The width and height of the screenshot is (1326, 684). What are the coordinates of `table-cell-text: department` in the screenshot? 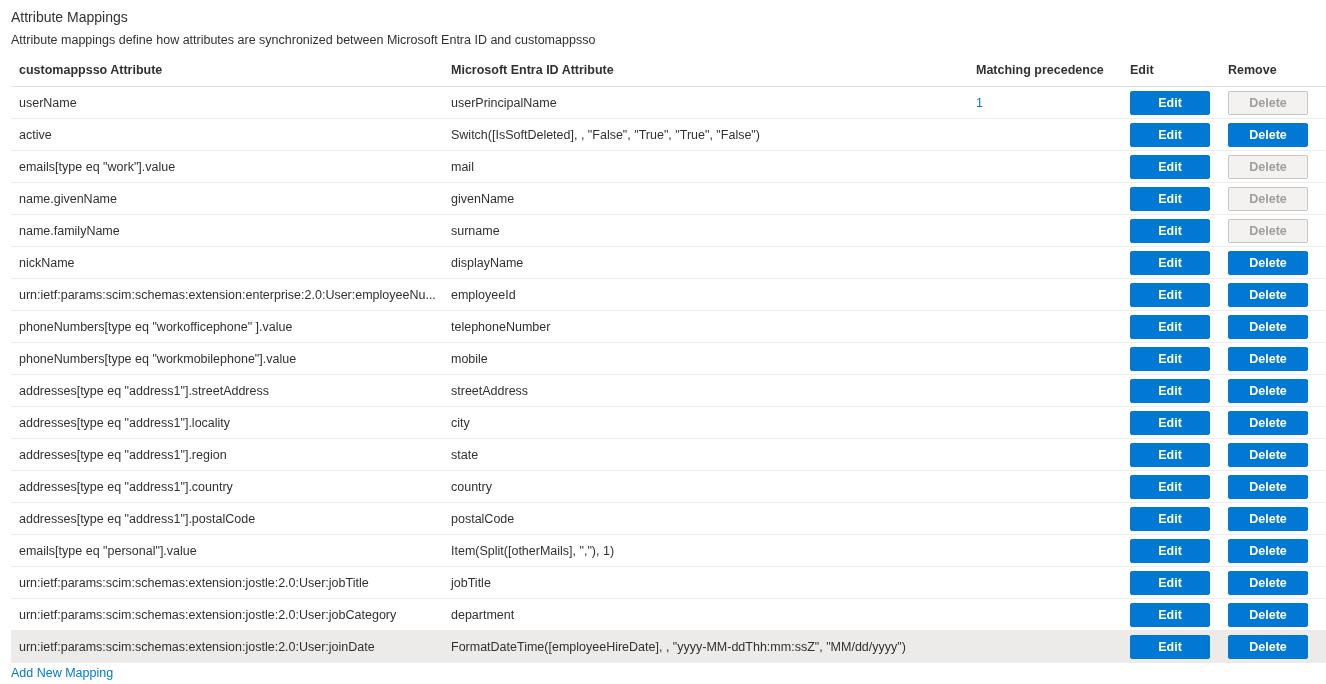 It's located at (483, 614).